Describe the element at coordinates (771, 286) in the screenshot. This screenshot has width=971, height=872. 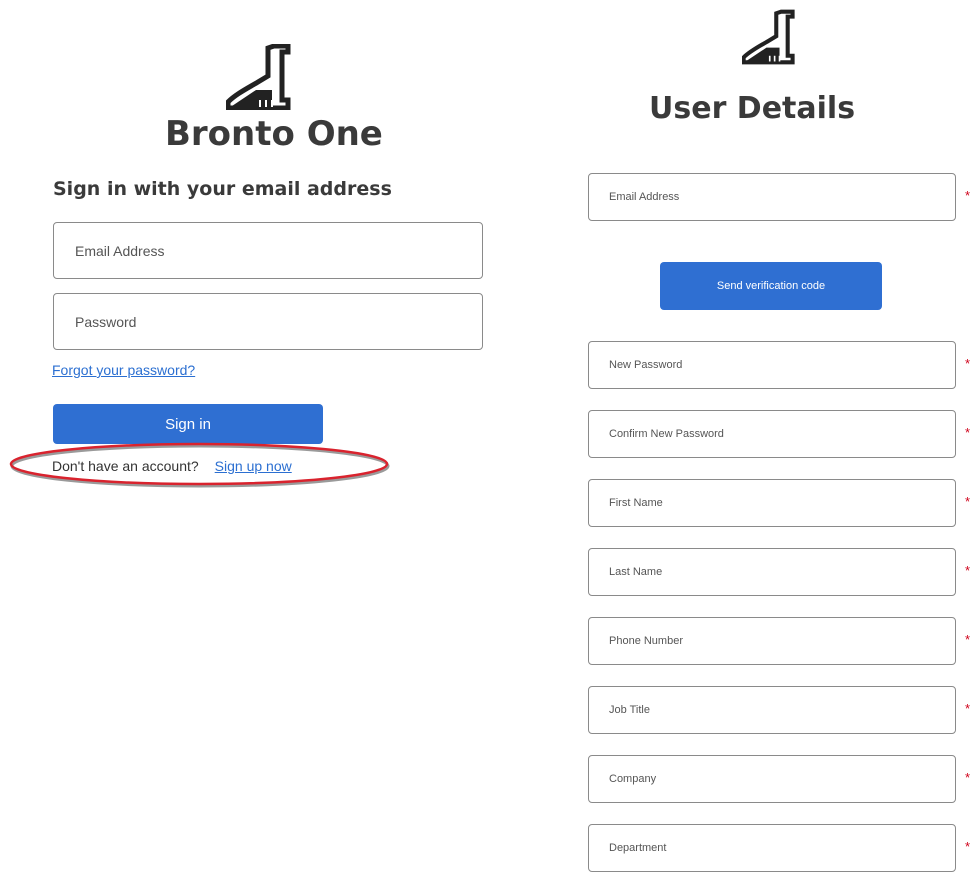
I see `send-verification-code-button: Send verification code` at that location.